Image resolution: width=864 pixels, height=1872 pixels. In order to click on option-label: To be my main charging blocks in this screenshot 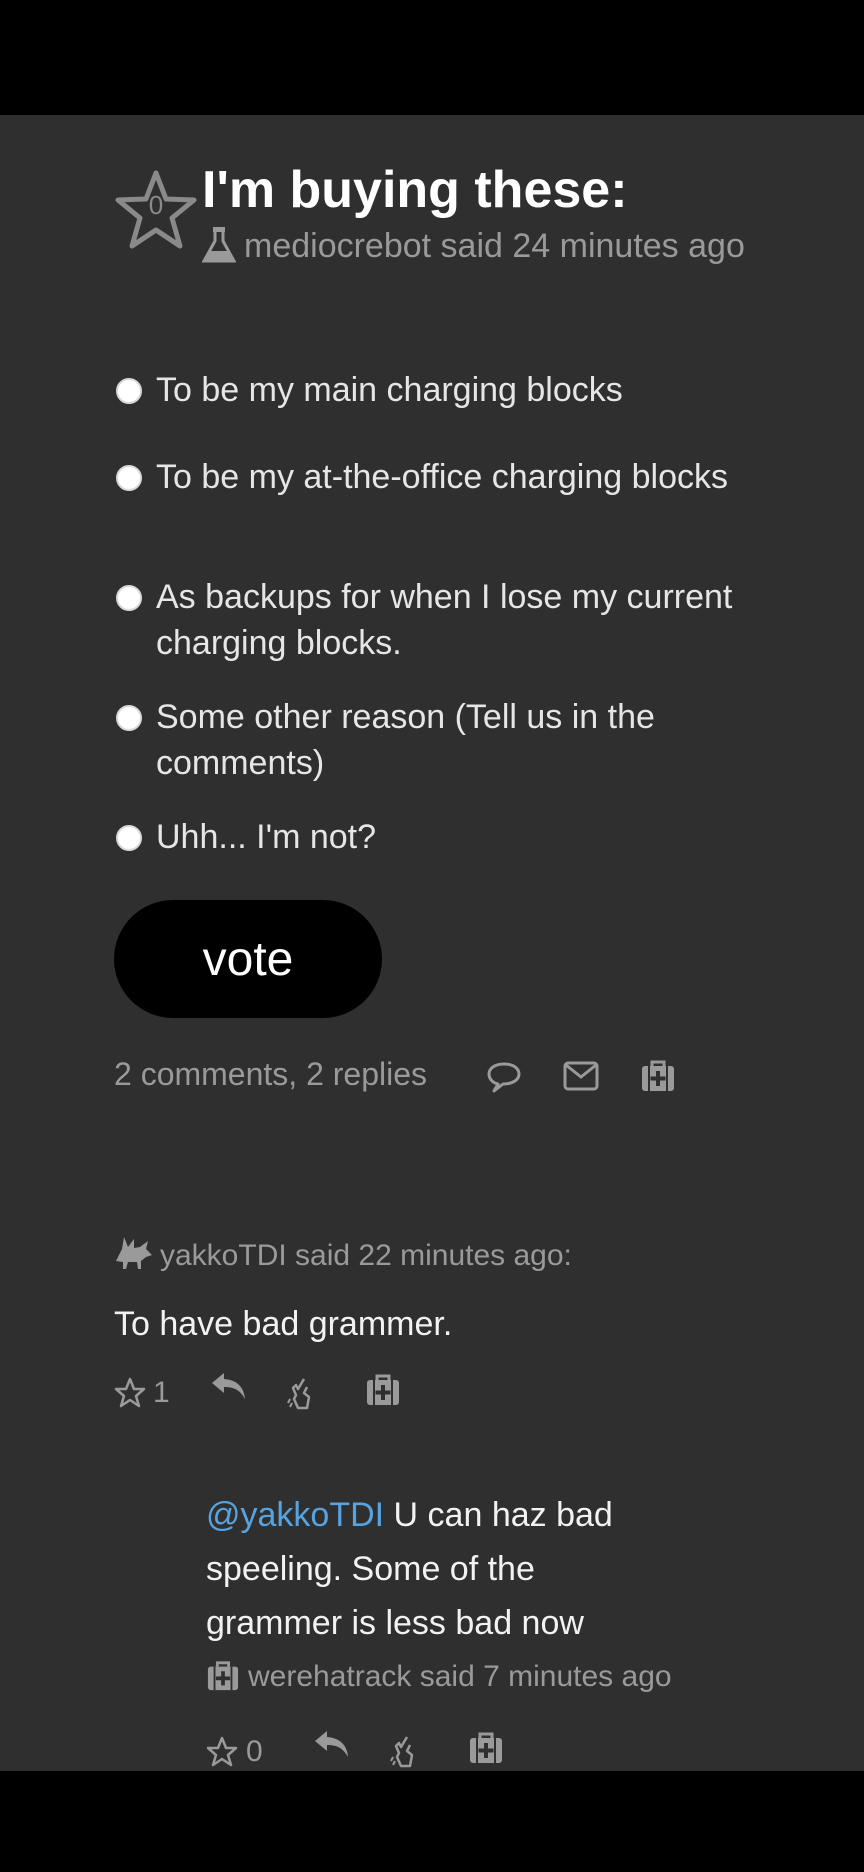, I will do `click(389, 390)`.